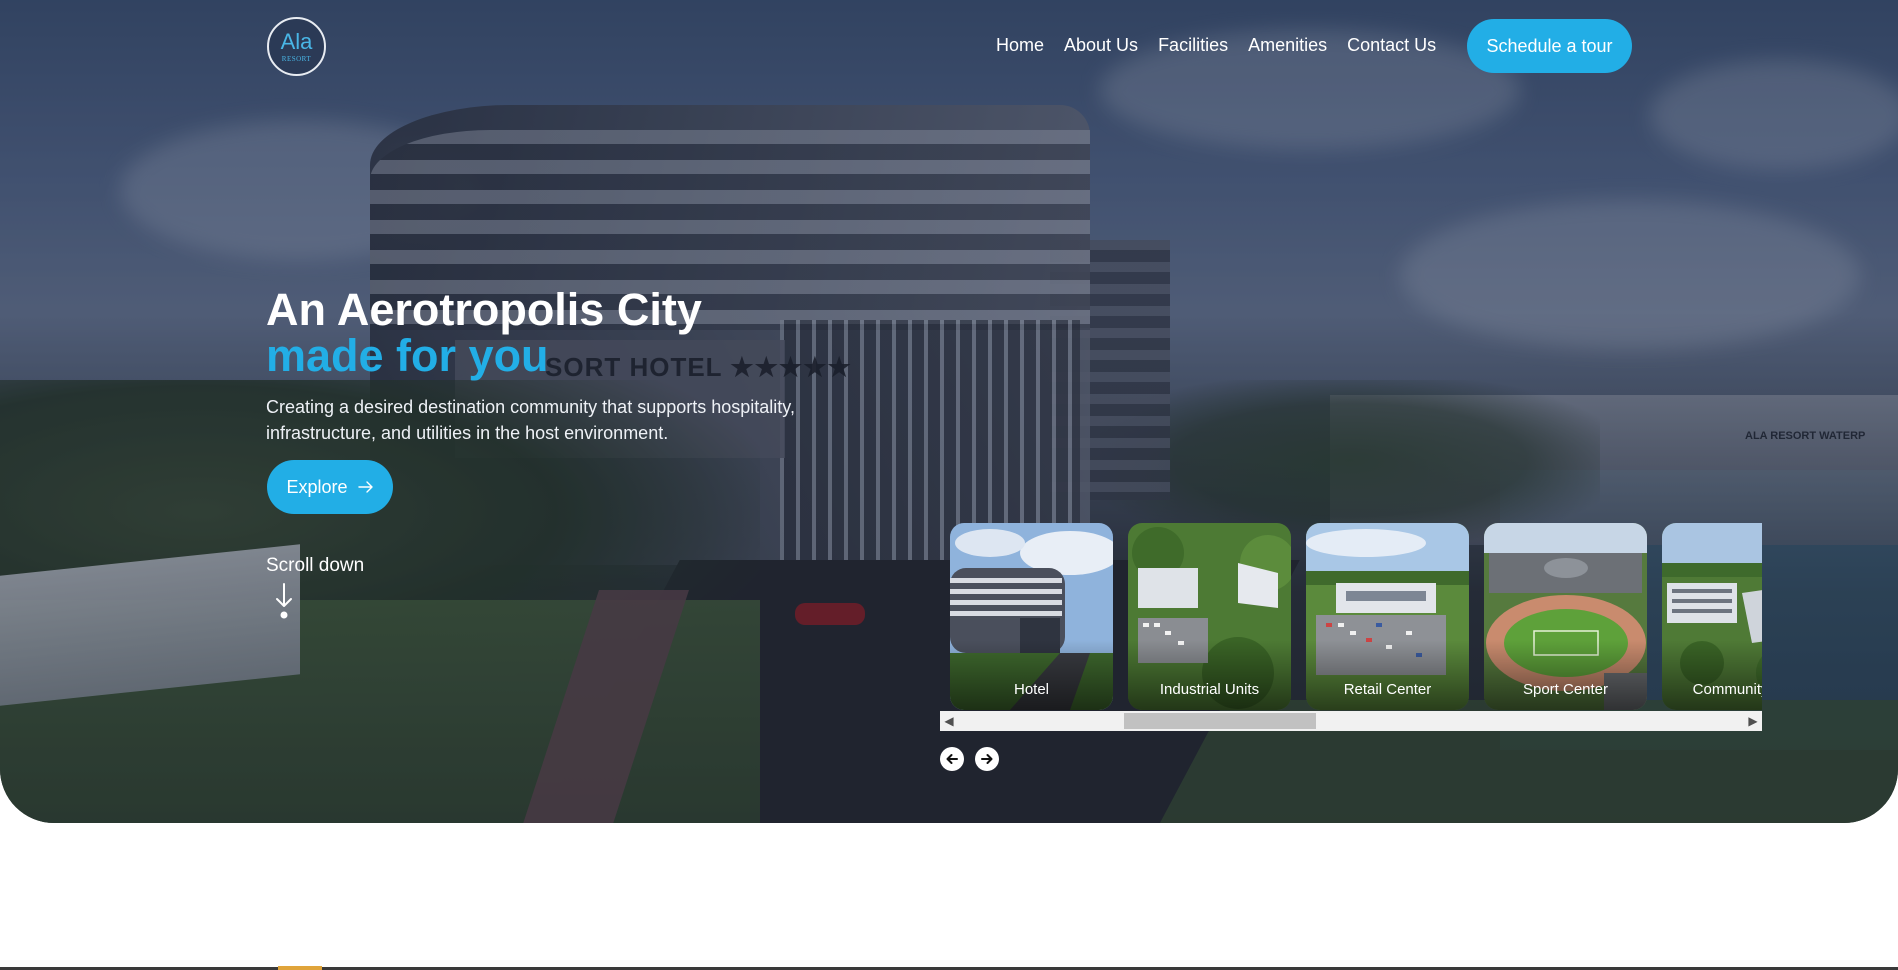 This screenshot has width=1898, height=970. Describe the element at coordinates (1209, 689) in the screenshot. I see `card-label: Industrial Units` at that location.